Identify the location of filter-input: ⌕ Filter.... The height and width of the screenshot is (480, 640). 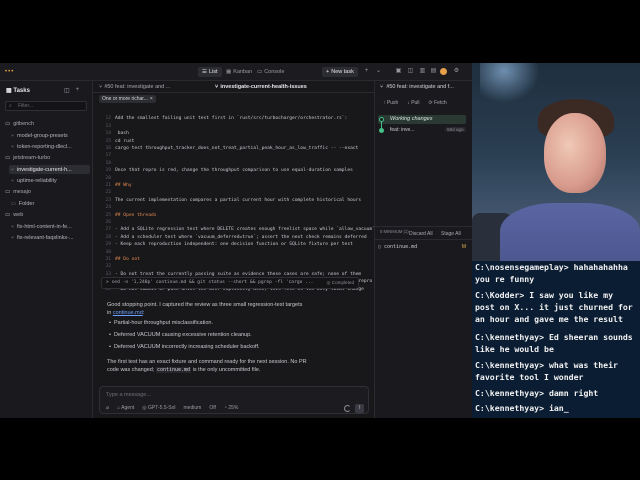
(46, 106).